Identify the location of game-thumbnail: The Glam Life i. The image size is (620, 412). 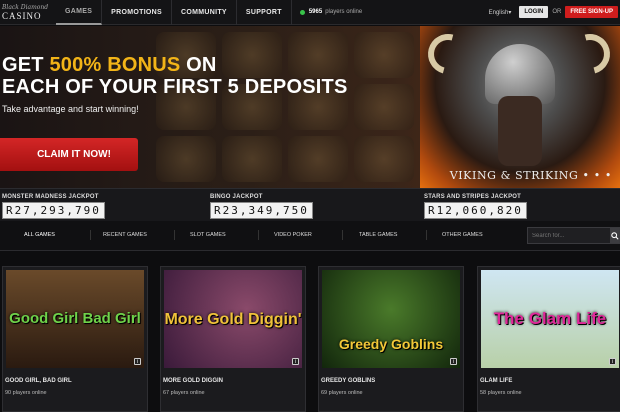
(550, 319).